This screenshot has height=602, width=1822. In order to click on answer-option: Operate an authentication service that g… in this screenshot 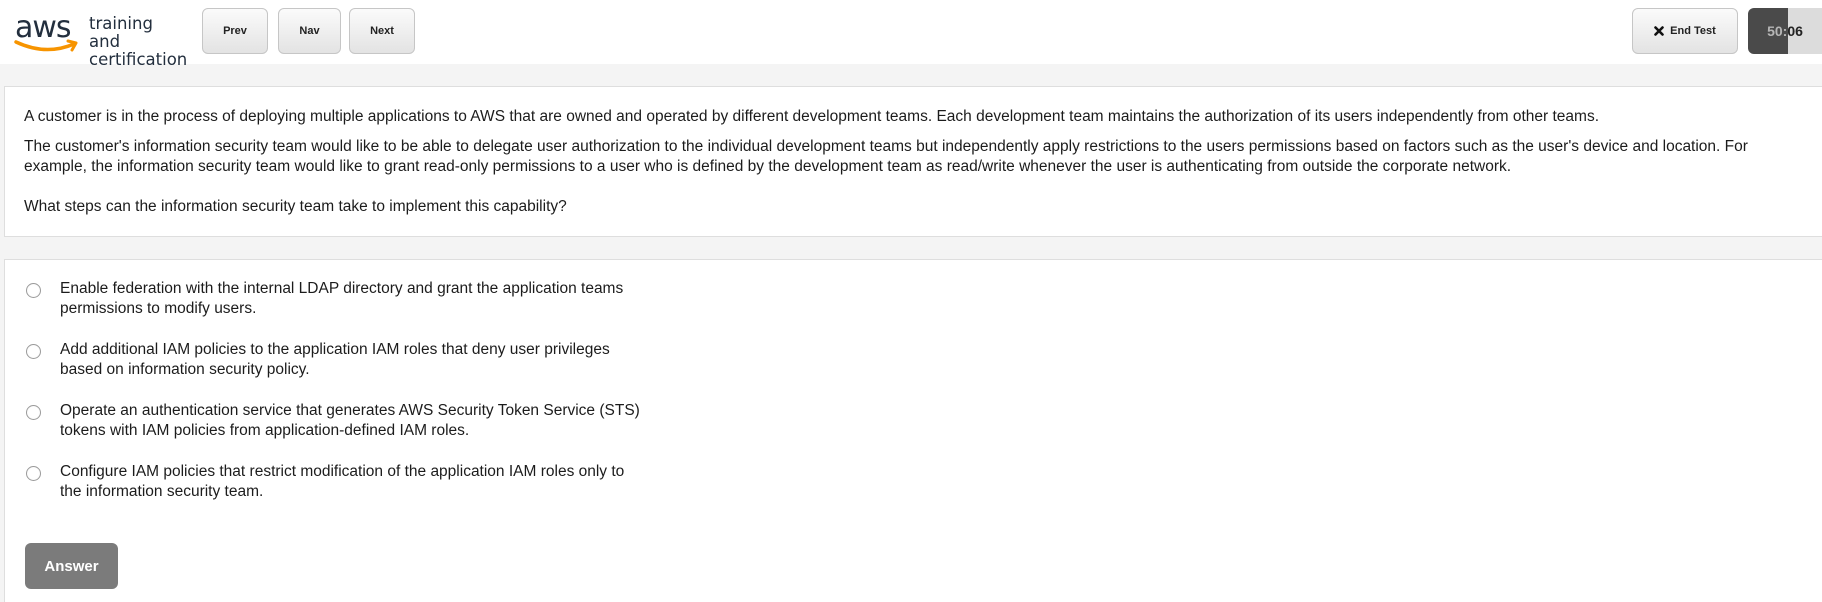, I will do `click(333, 423)`.